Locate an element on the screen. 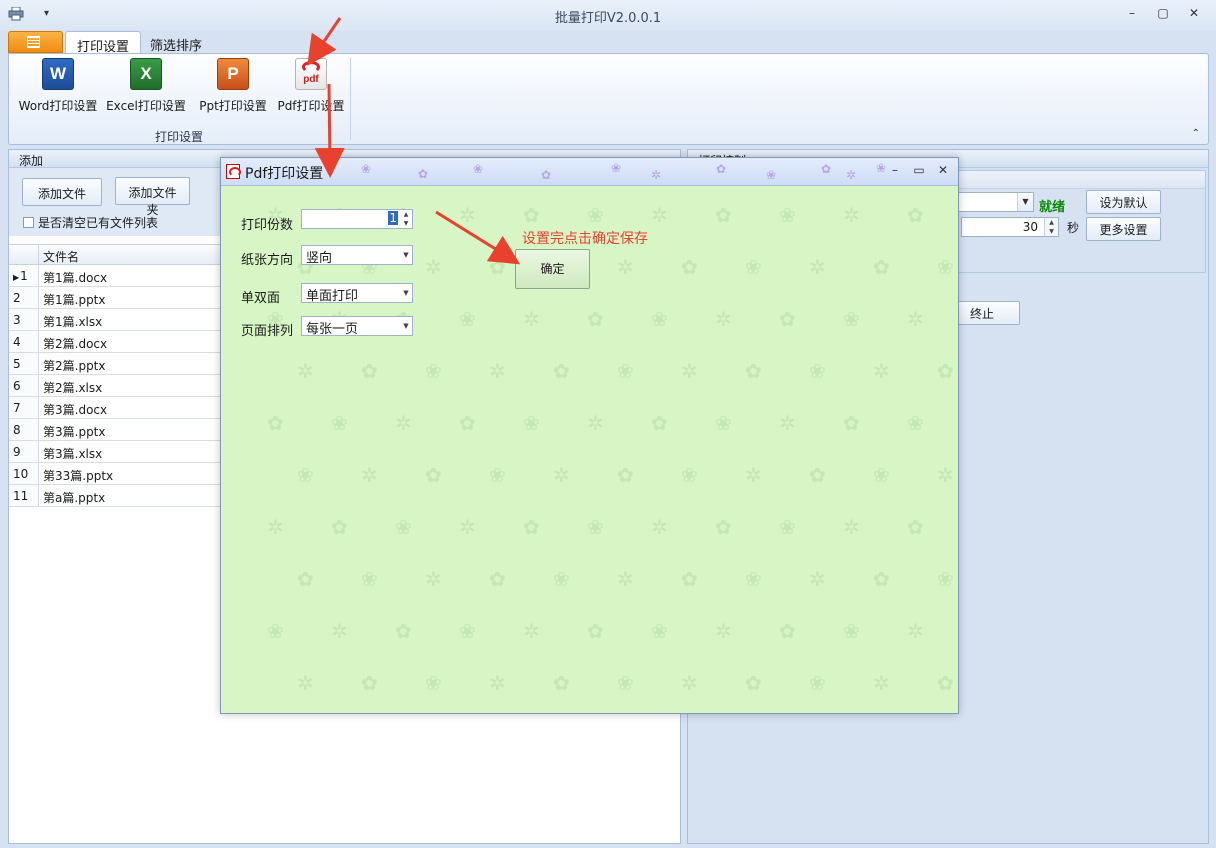 This screenshot has width=1216, height=848. ppt-print-settings-button: P Ppt打印设置 is located at coordinates (233, 88).